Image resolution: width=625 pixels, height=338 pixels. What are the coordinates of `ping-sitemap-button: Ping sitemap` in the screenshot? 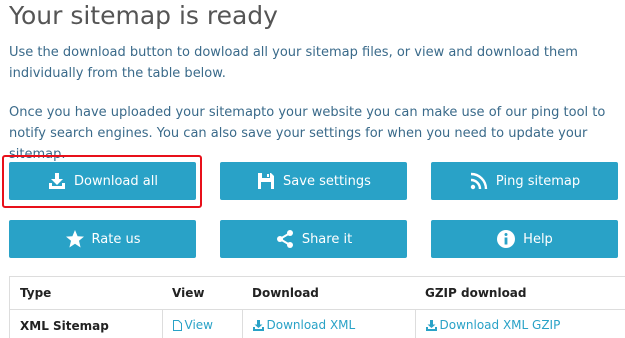 It's located at (524, 181).